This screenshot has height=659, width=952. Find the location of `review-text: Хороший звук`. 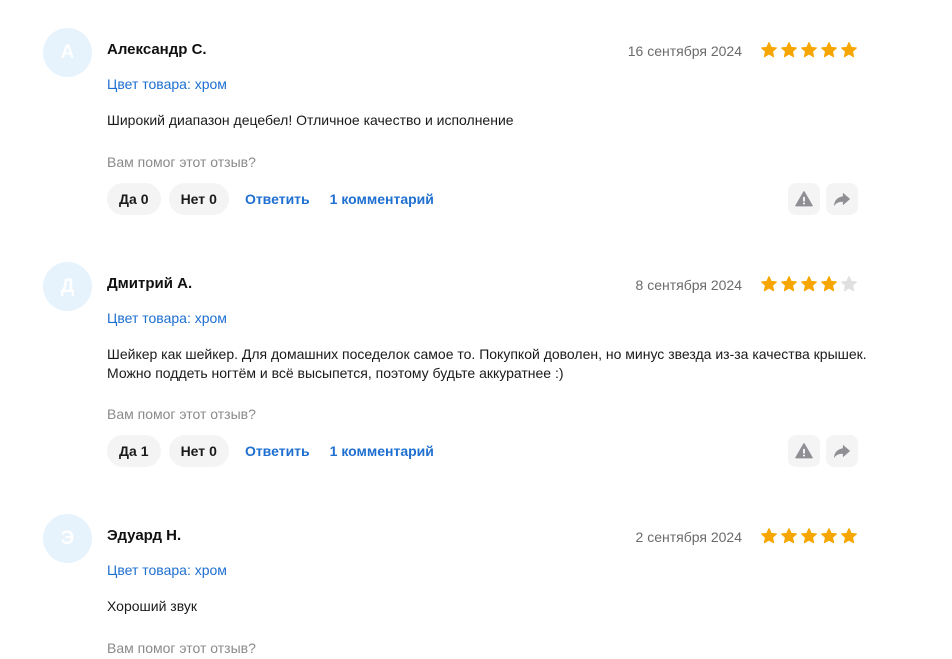

review-text: Хороший звук is located at coordinates (152, 606).